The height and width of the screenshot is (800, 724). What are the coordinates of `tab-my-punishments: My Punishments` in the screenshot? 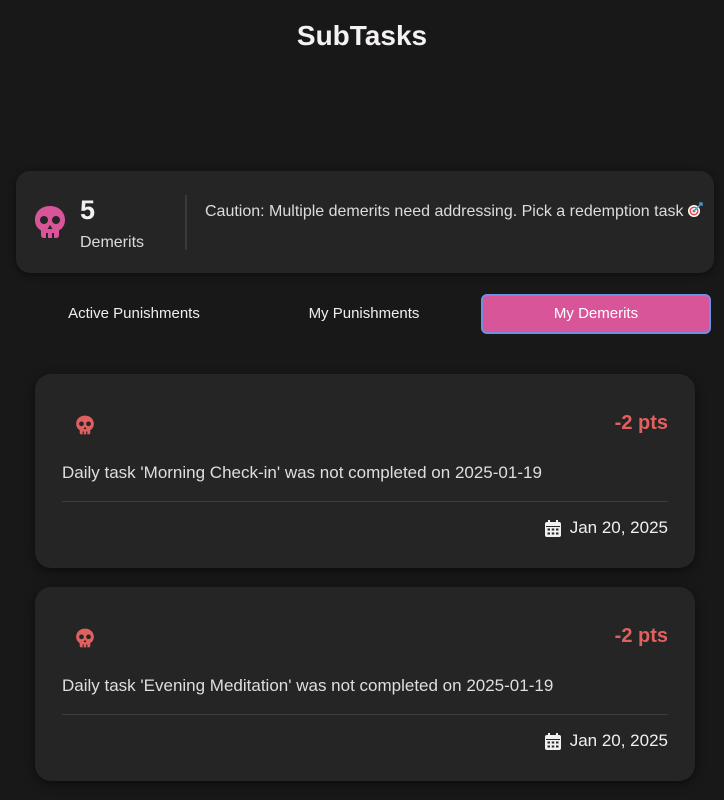 It's located at (364, 314).